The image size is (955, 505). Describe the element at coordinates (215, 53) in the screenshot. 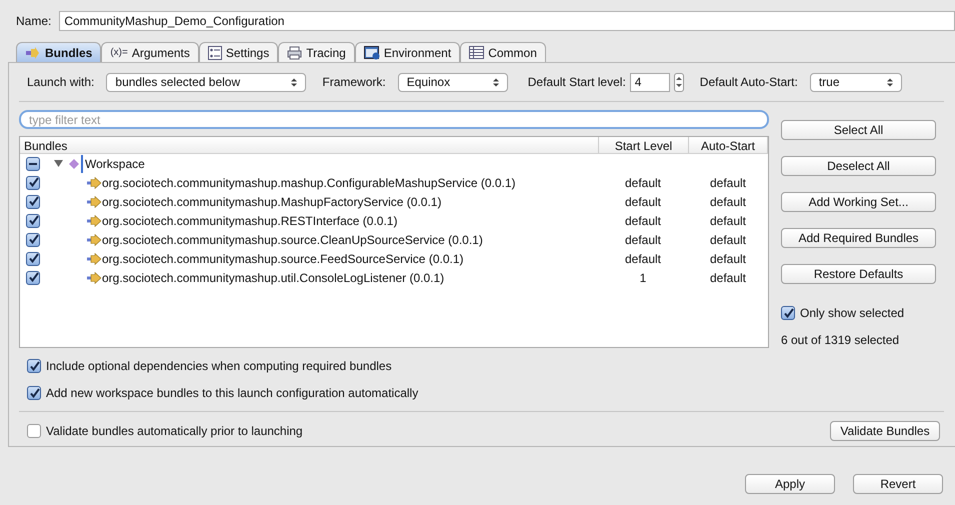

I see `list-icon` at that location.